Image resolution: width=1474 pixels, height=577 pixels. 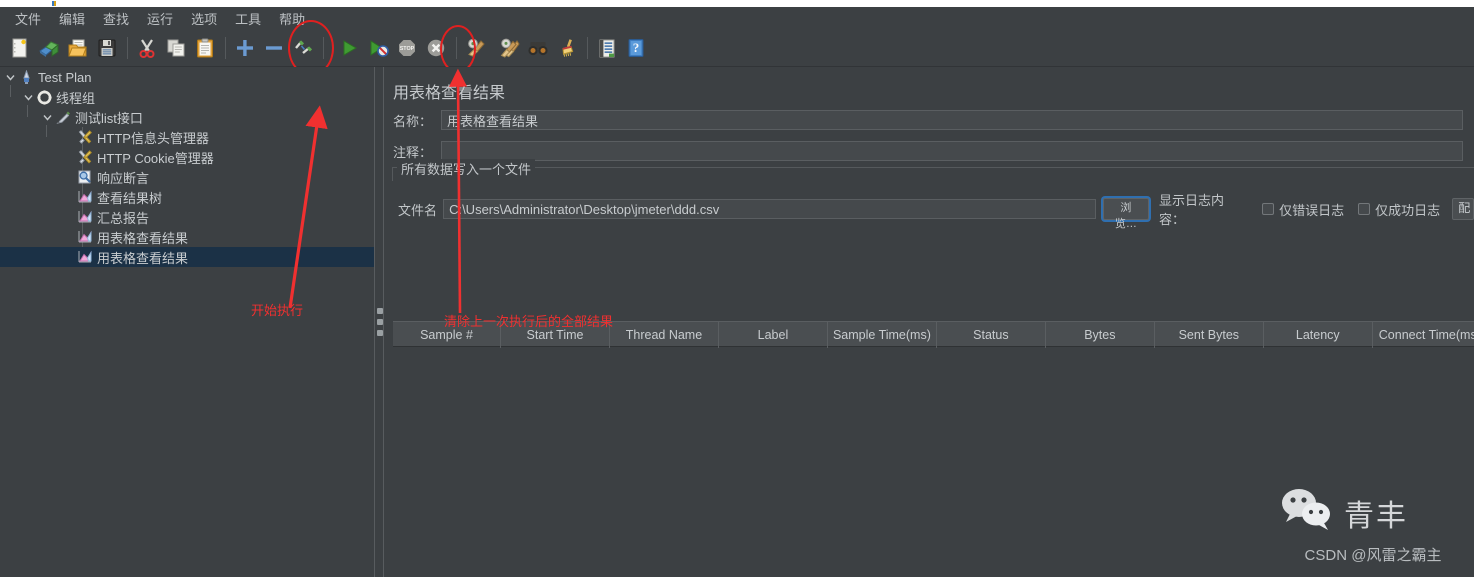 I want to click on menu-bar: 文件 编辑 查找 运行 选项 工具 帮助, so click(x=737, y=18).